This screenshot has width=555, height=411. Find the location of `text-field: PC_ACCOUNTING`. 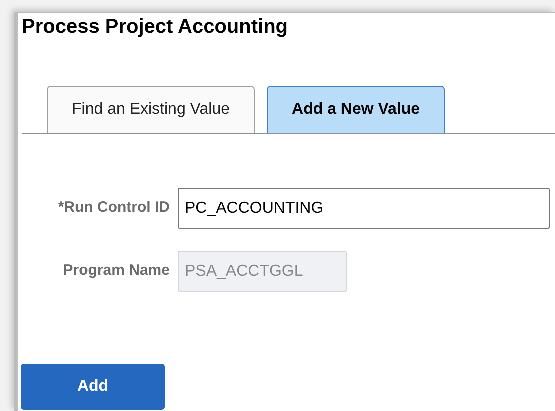

text-field: PC_ACCOUNTING is located at coordinates (364, 208).